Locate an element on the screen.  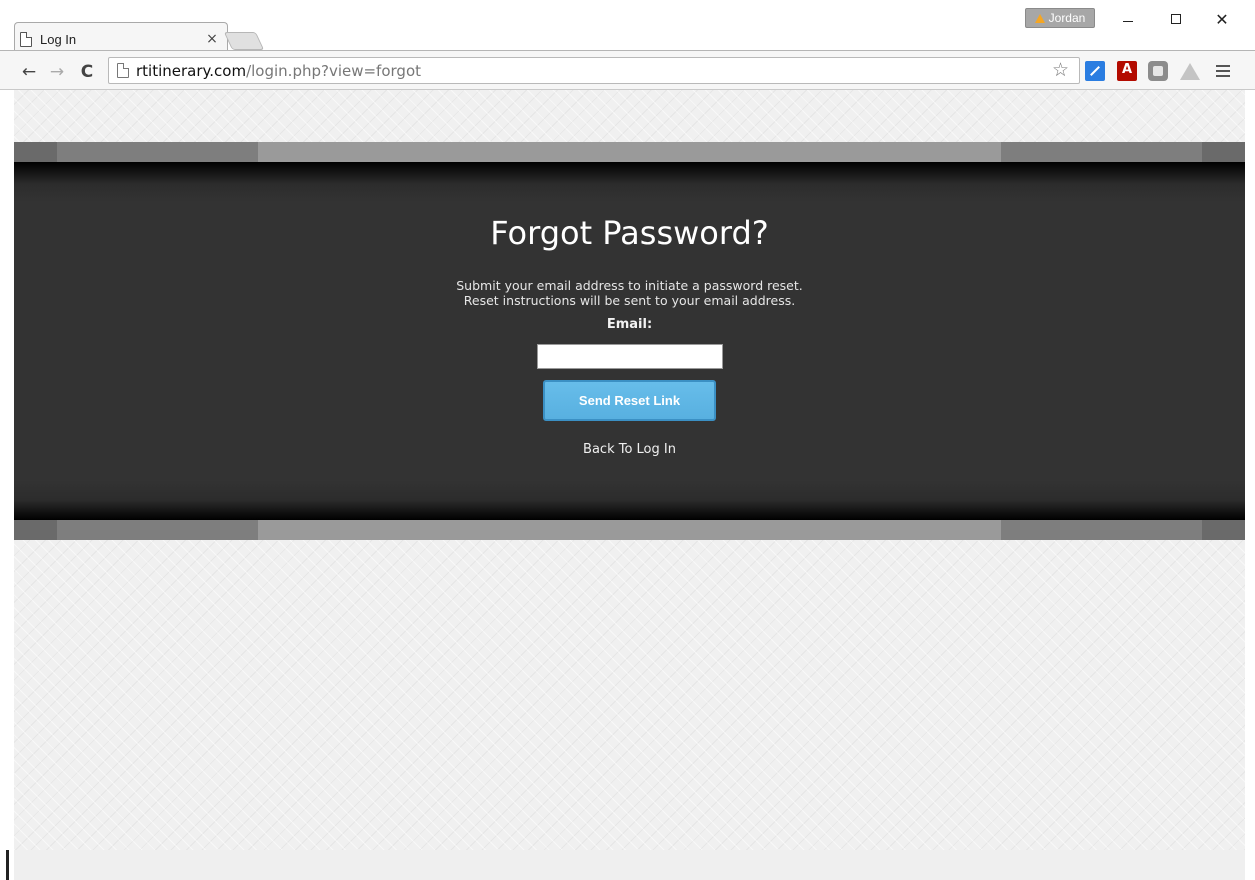
window-left-edge is located at coordinates (7, 485).